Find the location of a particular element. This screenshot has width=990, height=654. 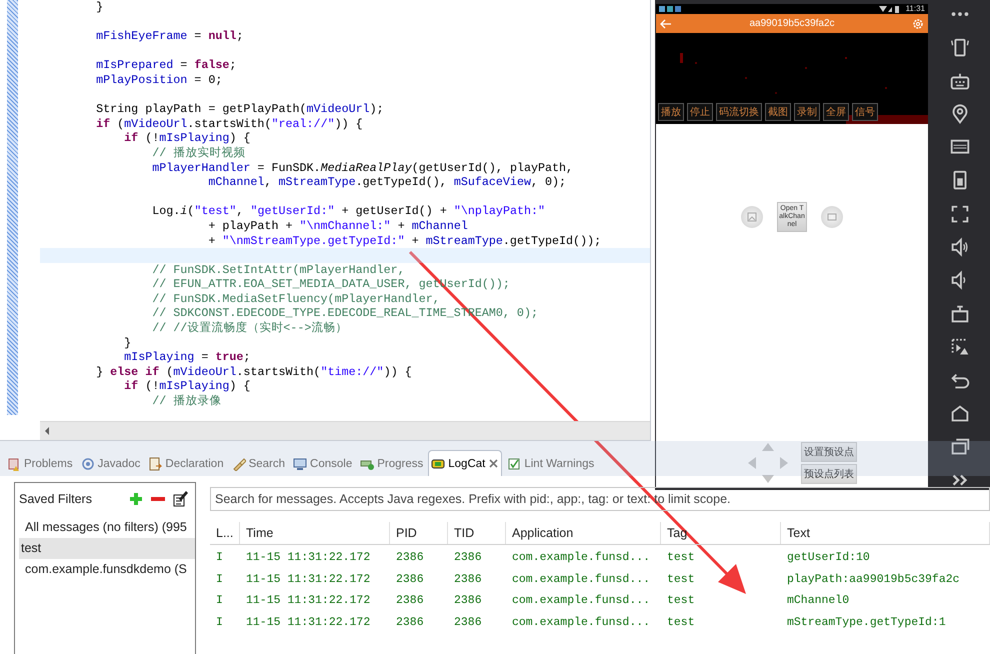

table-cell: getUserId:10 is located at coordinates (828, 557).